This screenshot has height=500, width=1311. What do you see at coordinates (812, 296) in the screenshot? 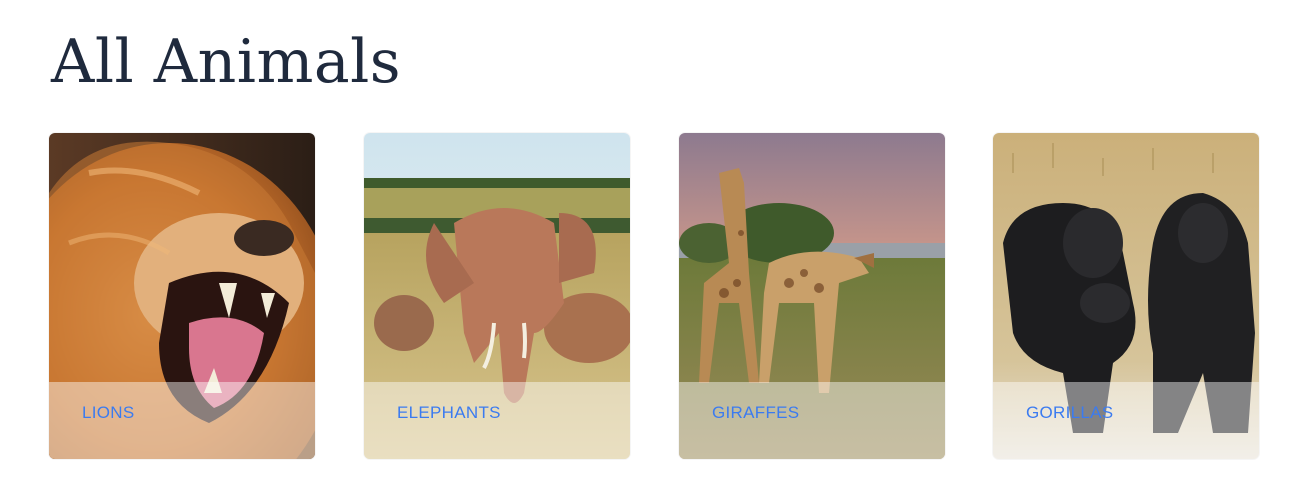
I see `animal-card-giraffes: GIRAFFES` at bounding box center [812, 296].